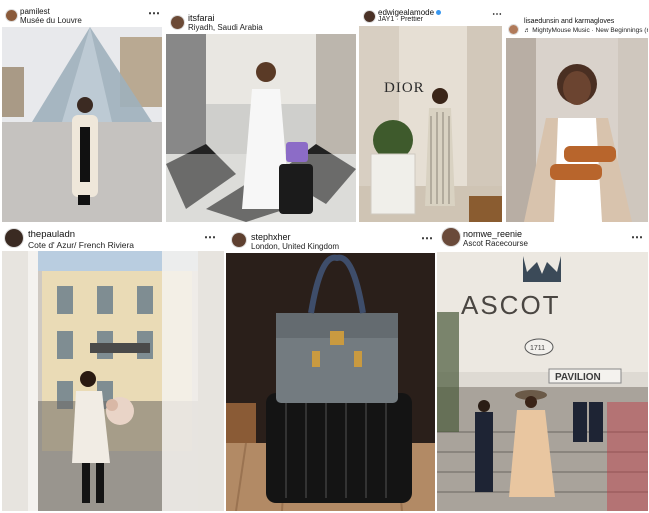 Image resolution: width=649 pixels, height=513 pixels. I want to click on username: lisaedunsin and karmagloves, so click(569, 21).